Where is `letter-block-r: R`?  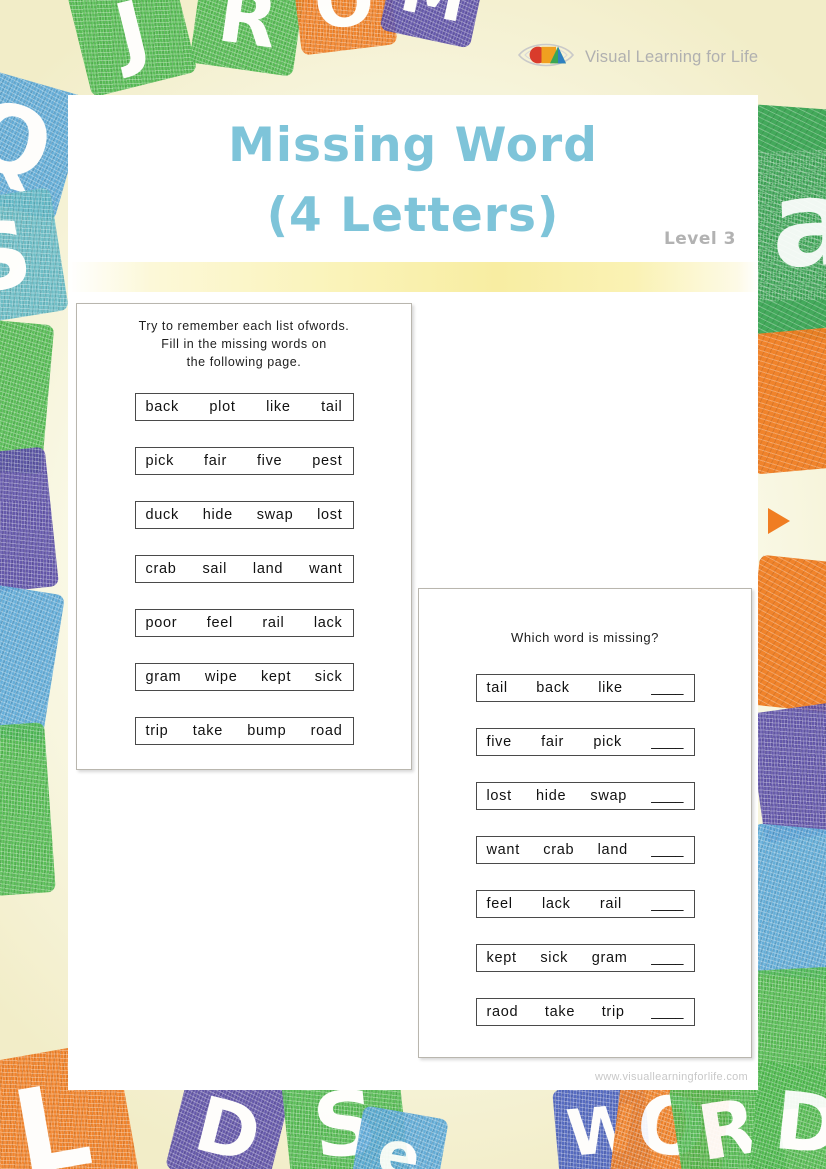
letter-block-r: R is located at coordinates (248, 38).